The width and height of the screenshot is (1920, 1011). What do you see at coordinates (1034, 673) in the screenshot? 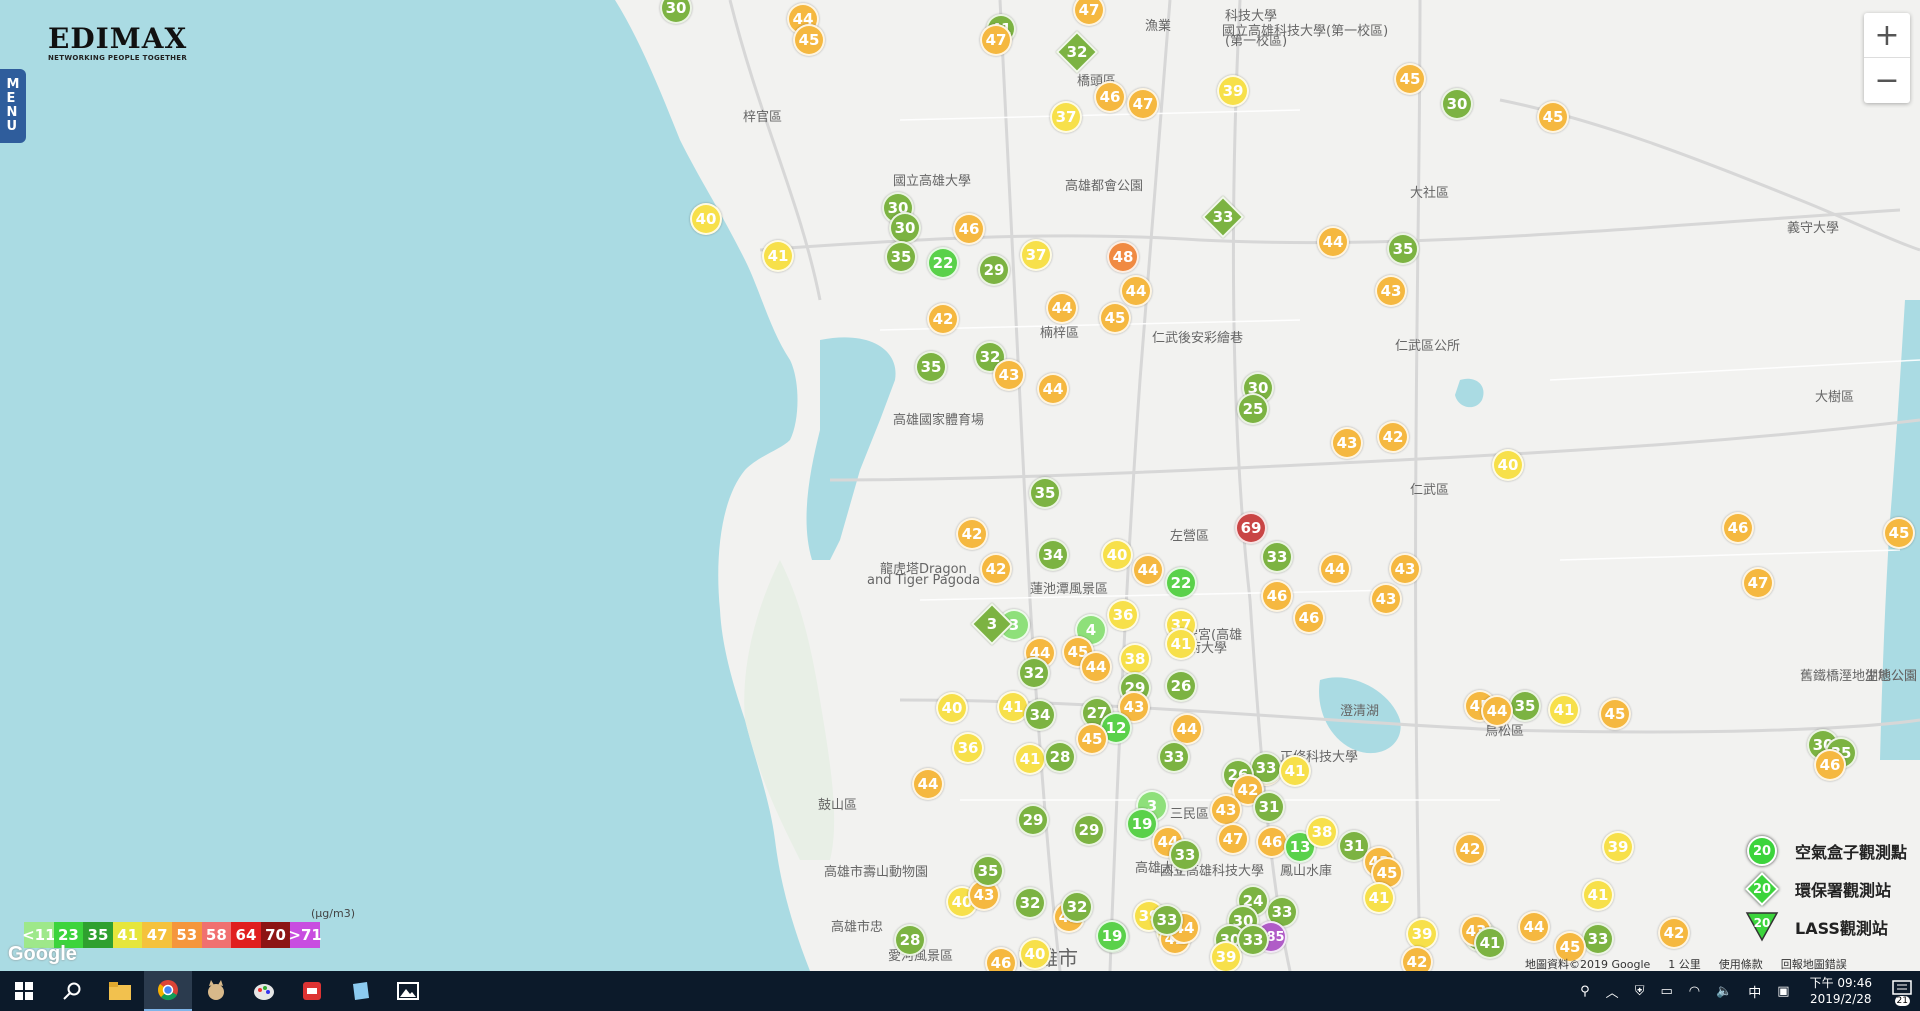
I see `sensor-marker: 32` at bounding box center [1034, 673].